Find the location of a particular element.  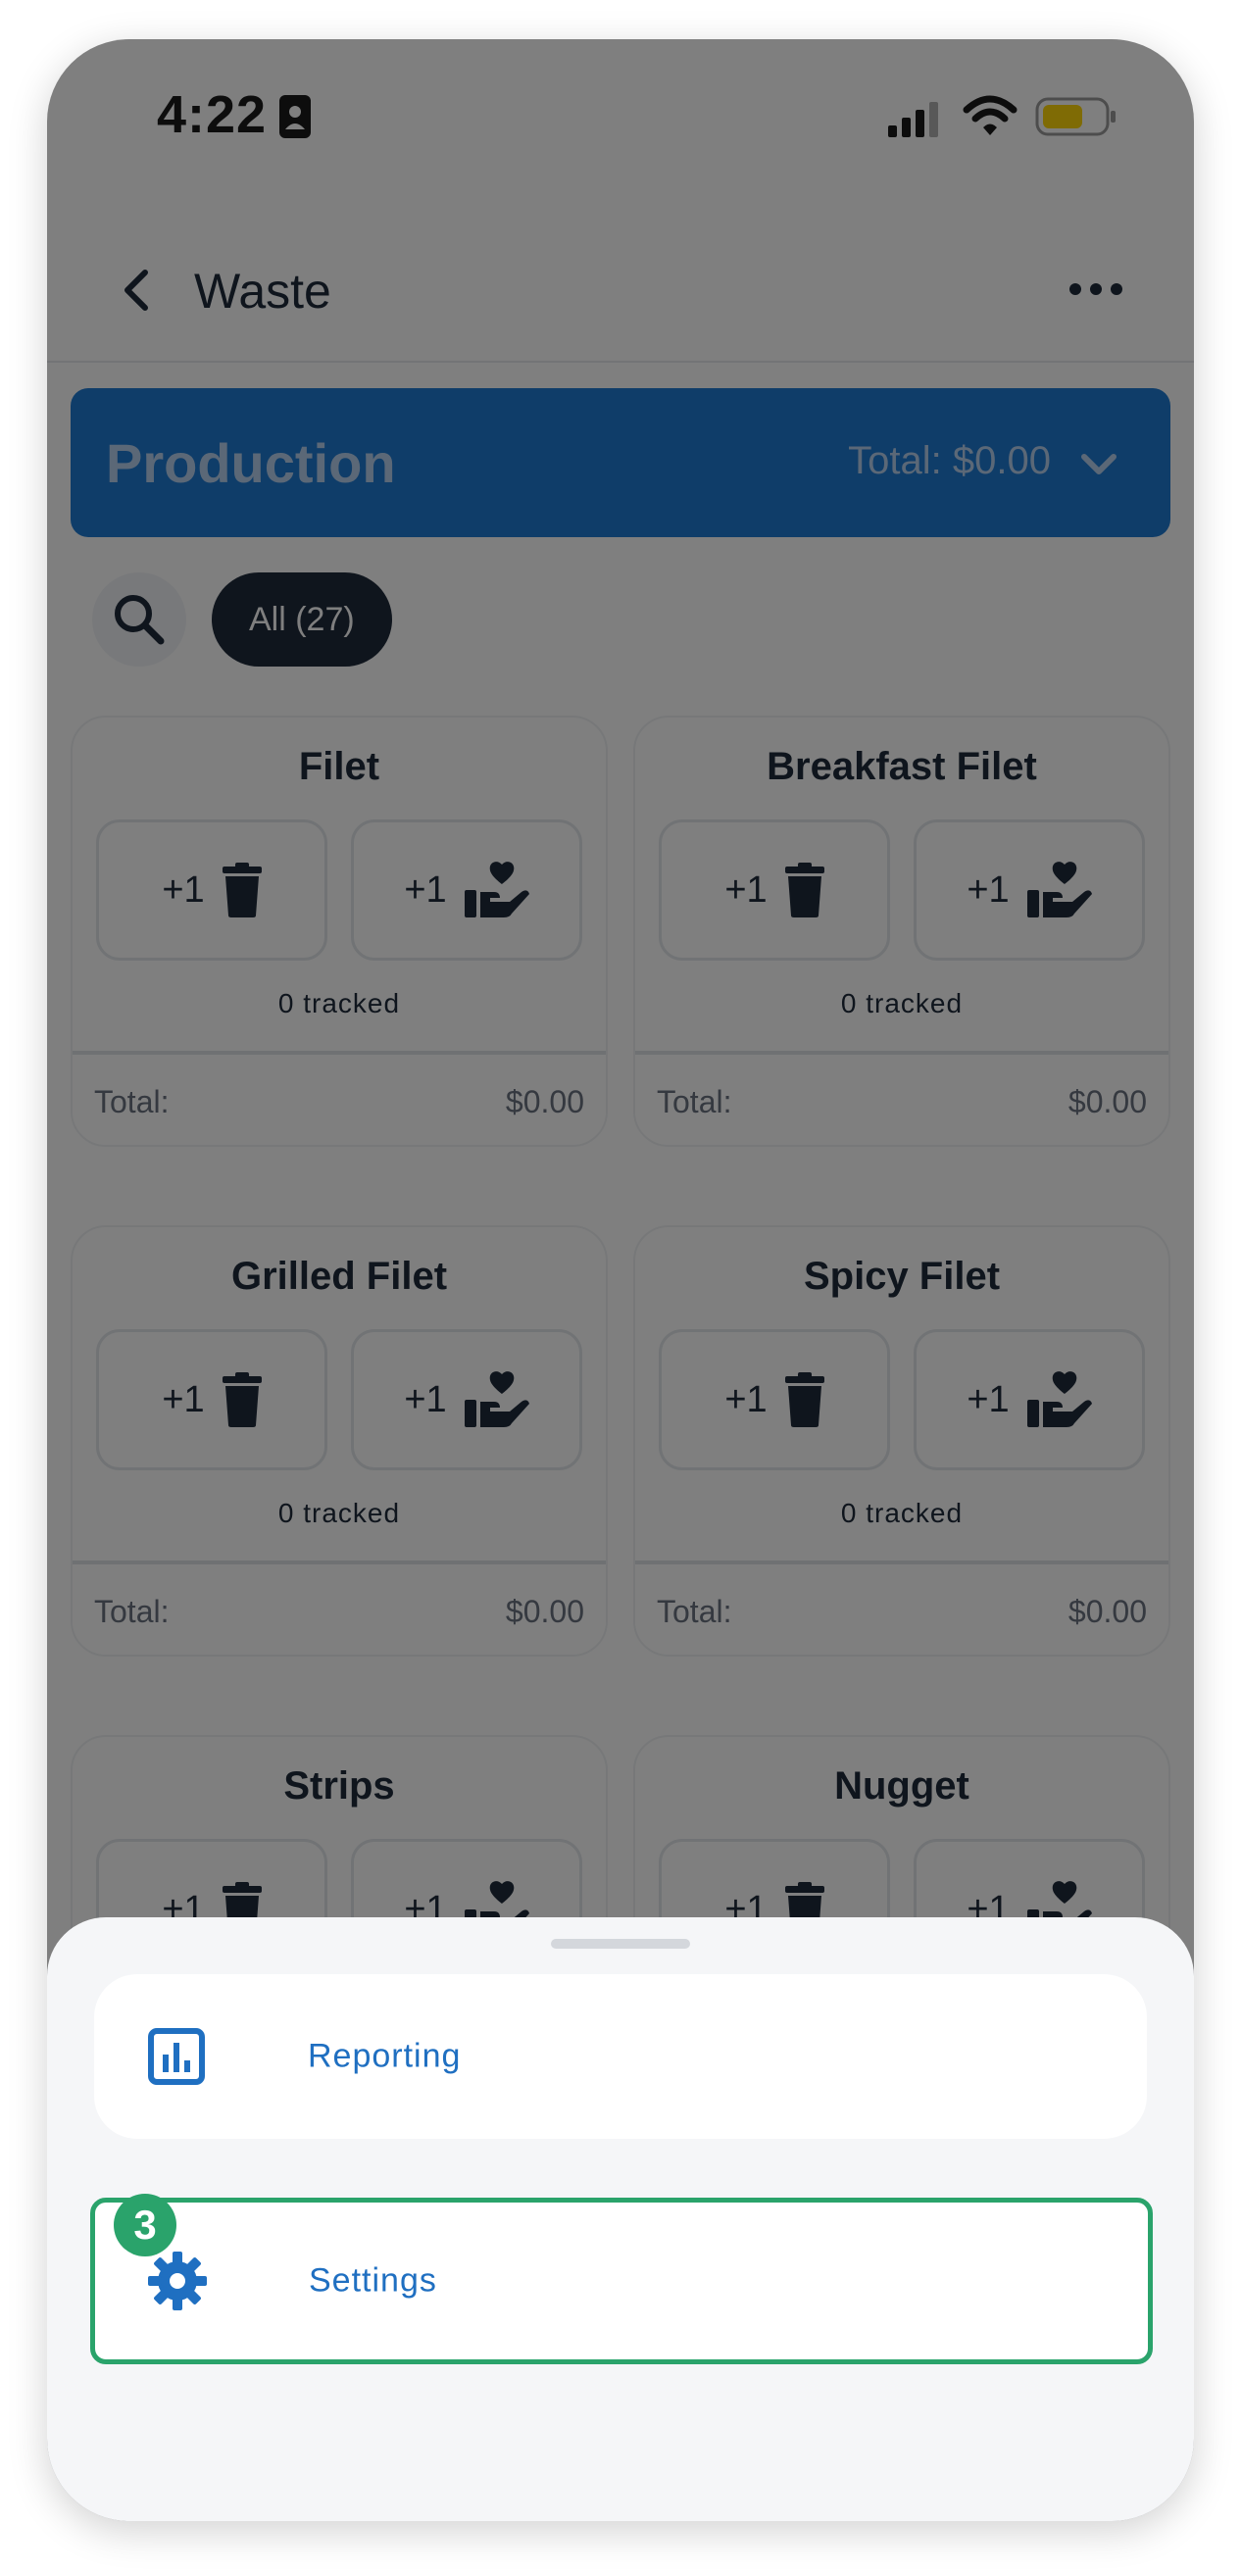

menu-item-settings: Settings is located at coordinates (622, 2281).